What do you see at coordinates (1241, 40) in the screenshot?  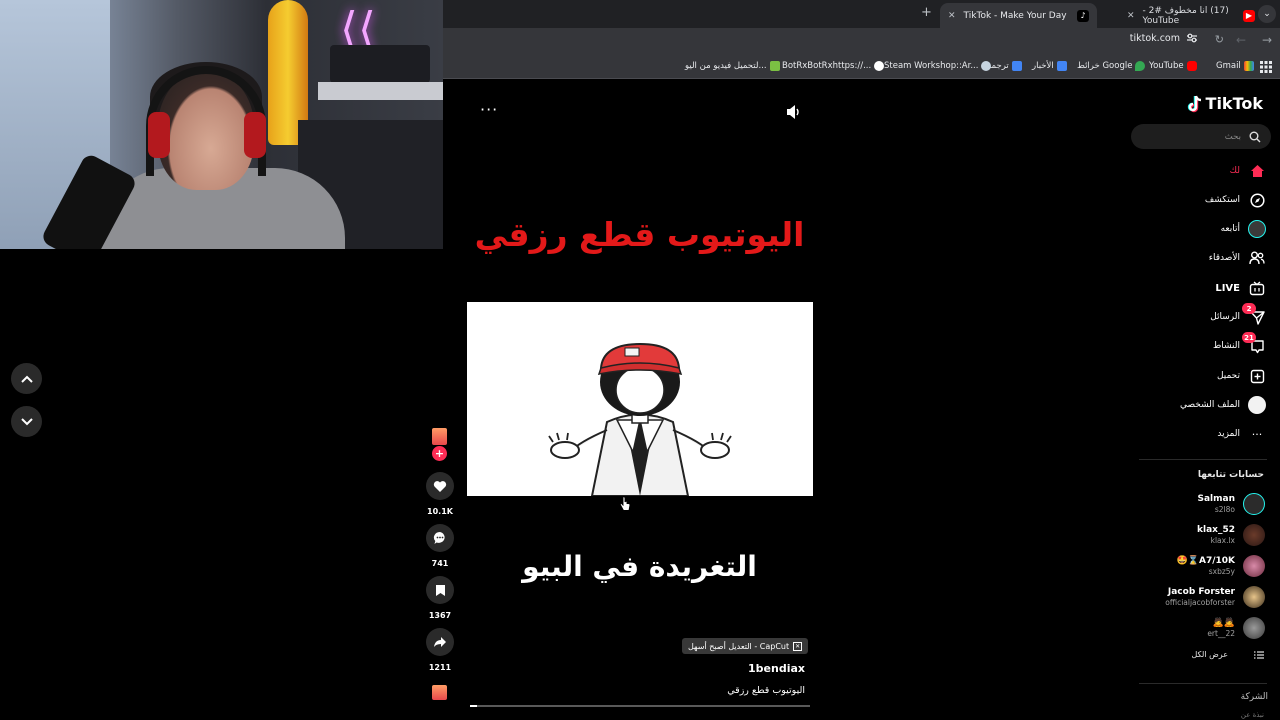 I see `forward-icon: ←` at bounding box center [1241, 40].